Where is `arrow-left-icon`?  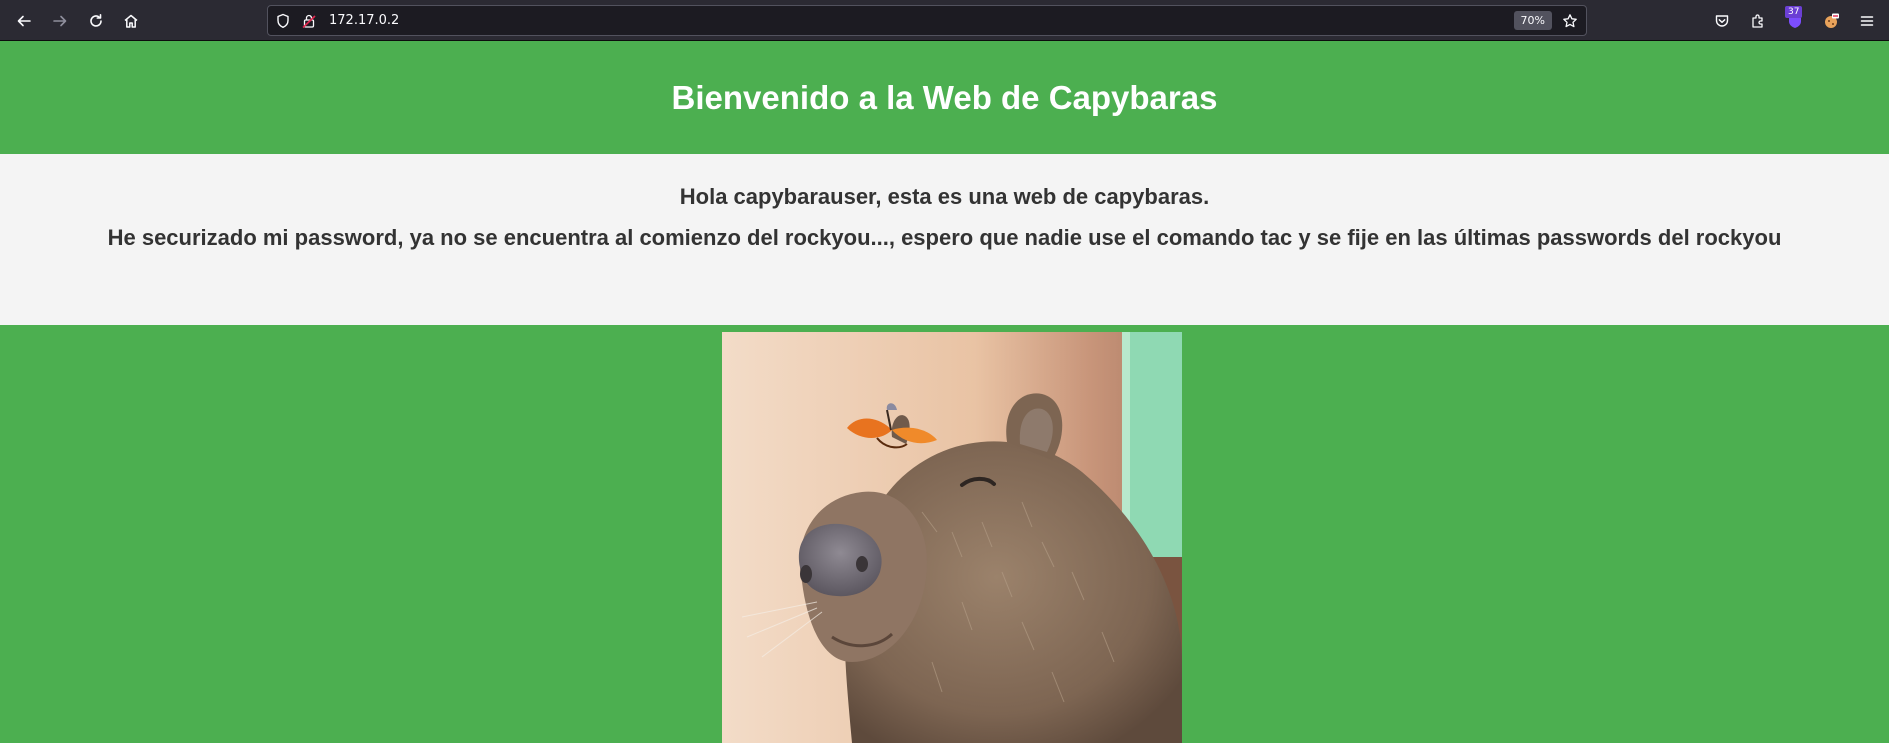
arrow-left-icon is located at coordinates (24, 21).